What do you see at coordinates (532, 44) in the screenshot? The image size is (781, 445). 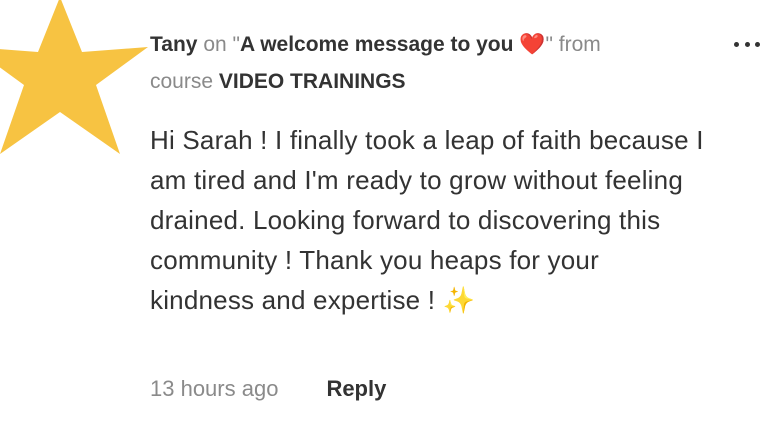 I see `heart-emoji: ❤️` at bounding box center [532, 44].